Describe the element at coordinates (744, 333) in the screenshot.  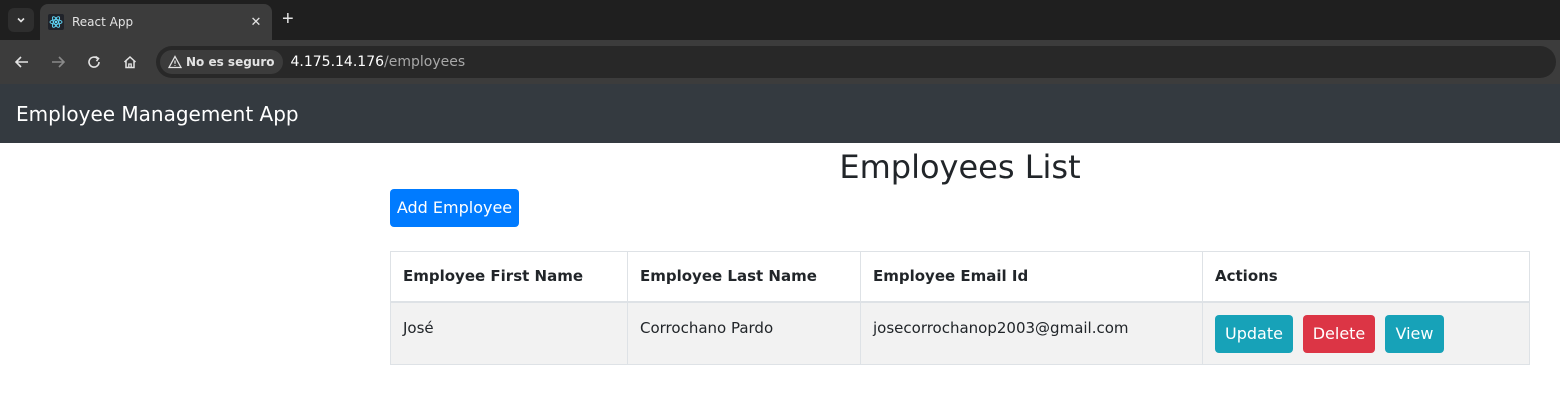
I see `cell-last-name: Corrochano Pardo` at that location.